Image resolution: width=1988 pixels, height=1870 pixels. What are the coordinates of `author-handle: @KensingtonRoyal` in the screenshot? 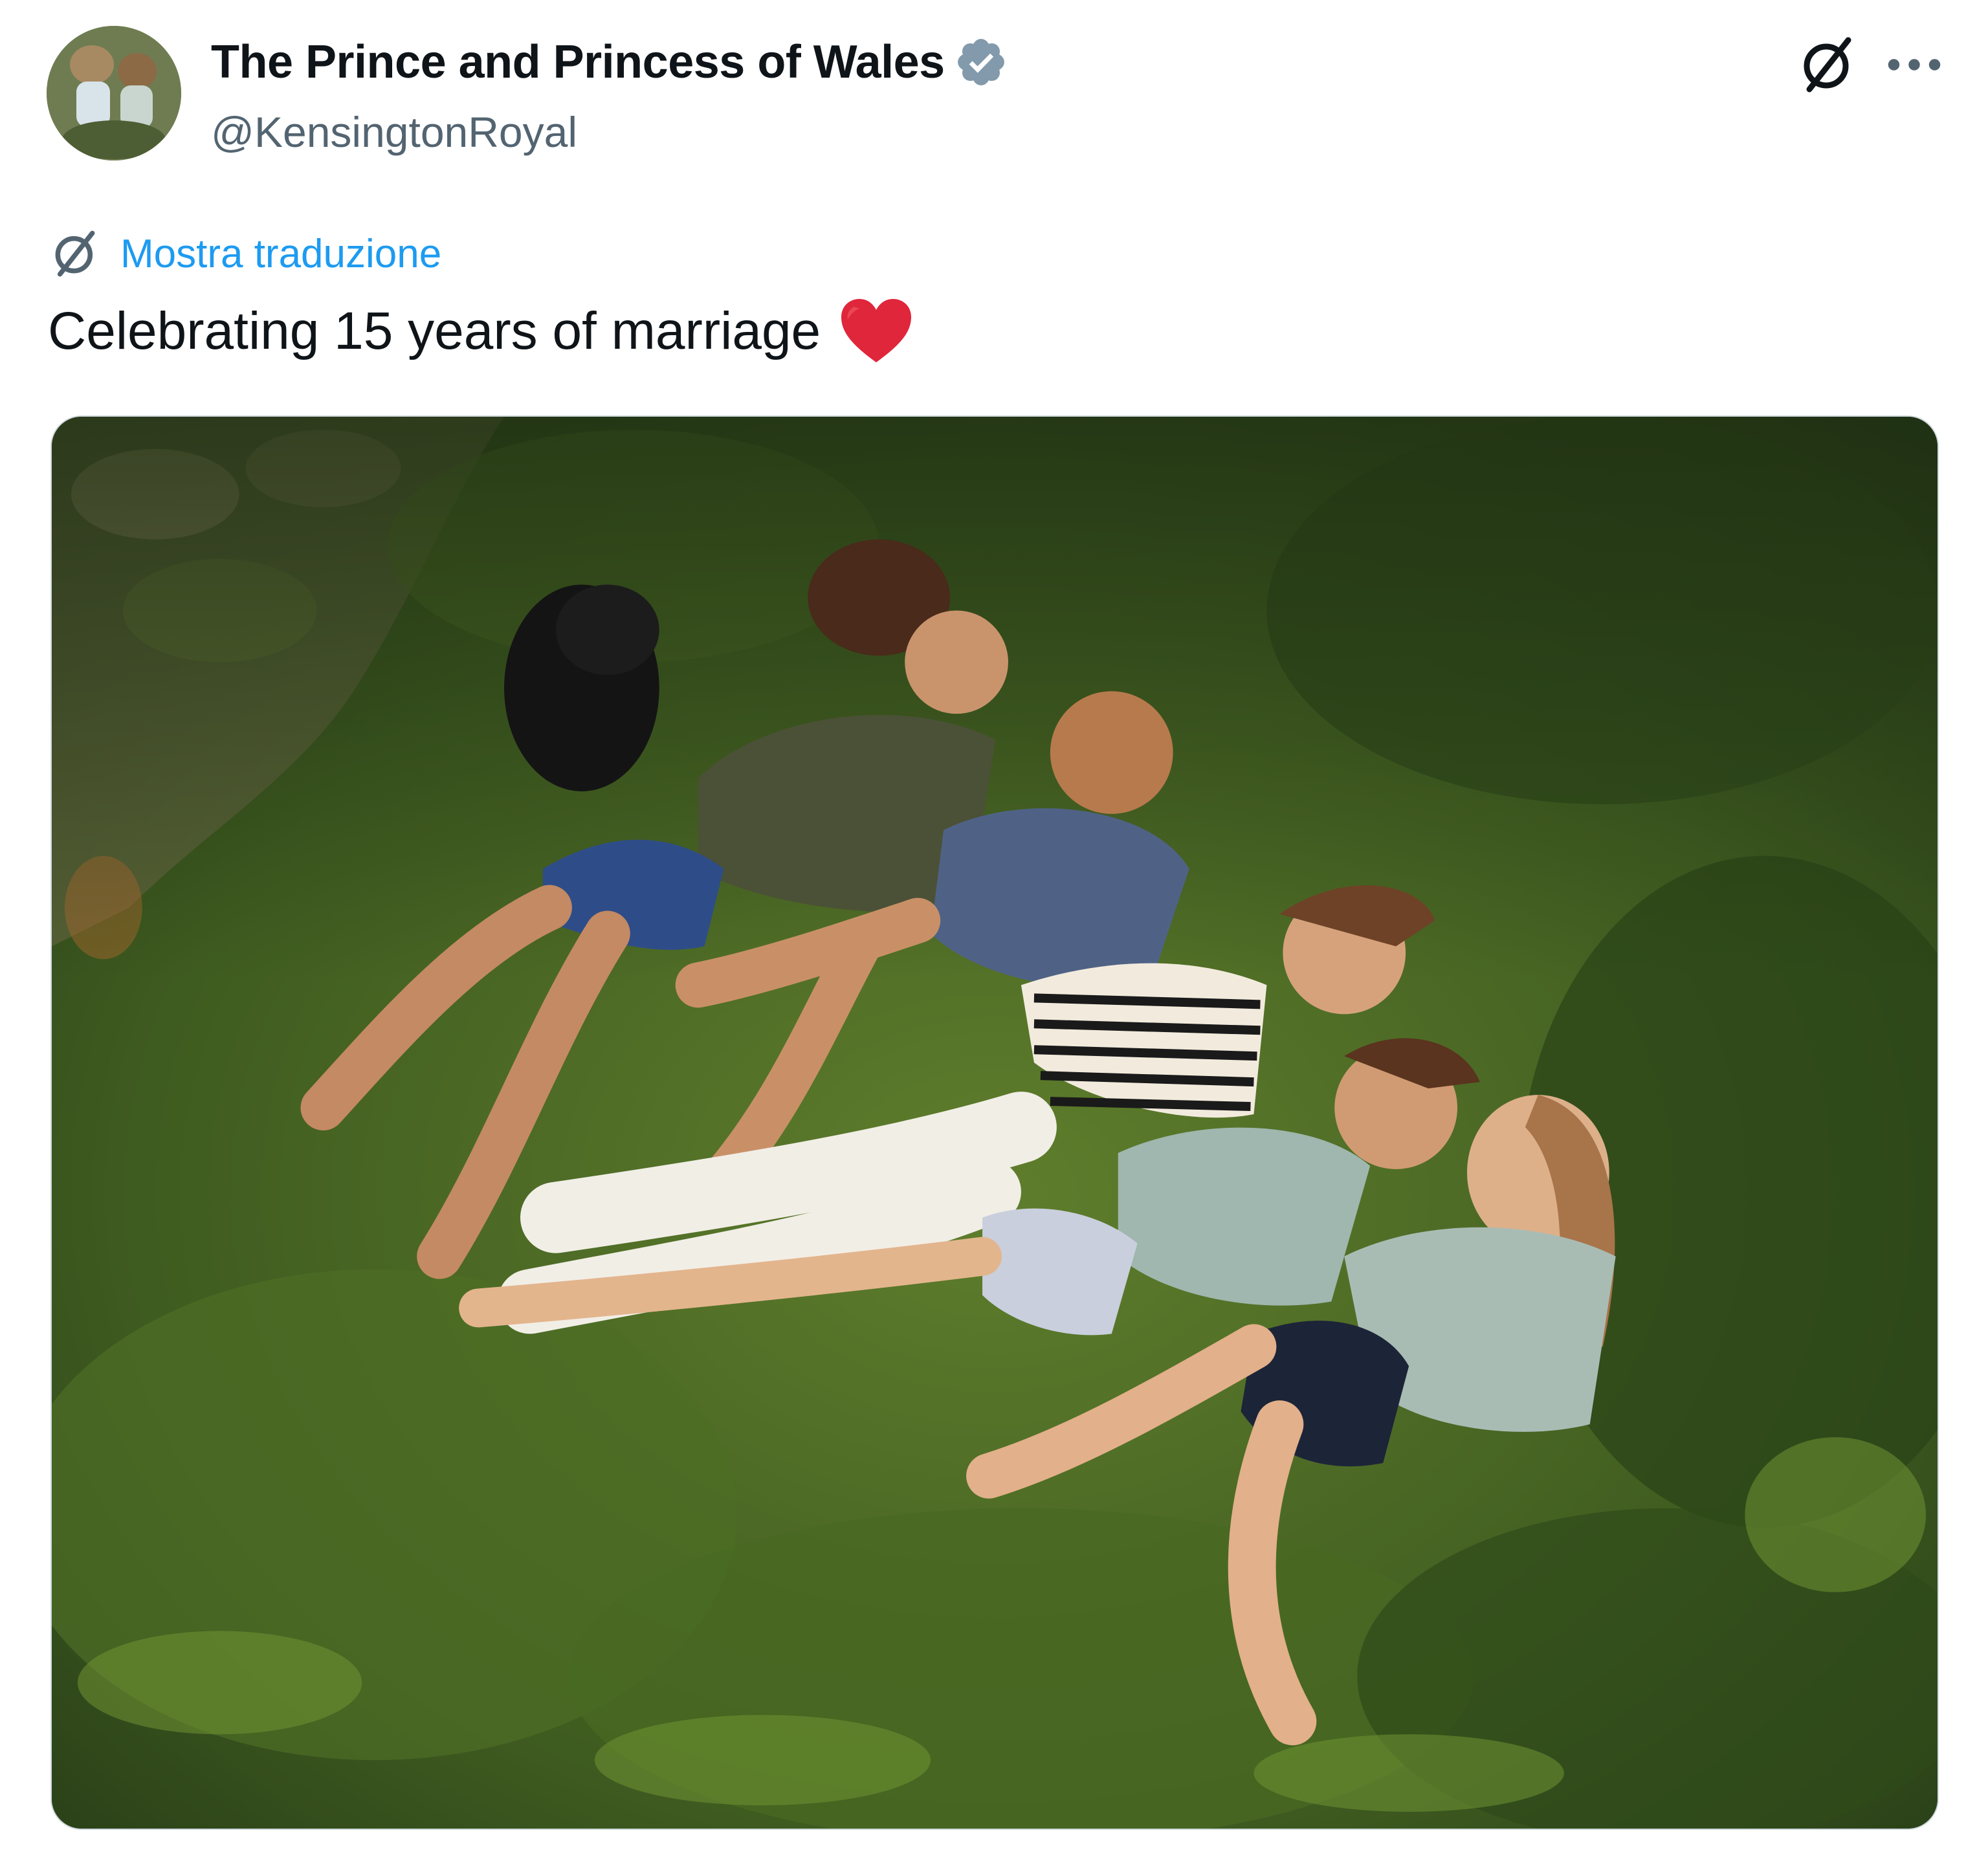 It's located at (394, 132).